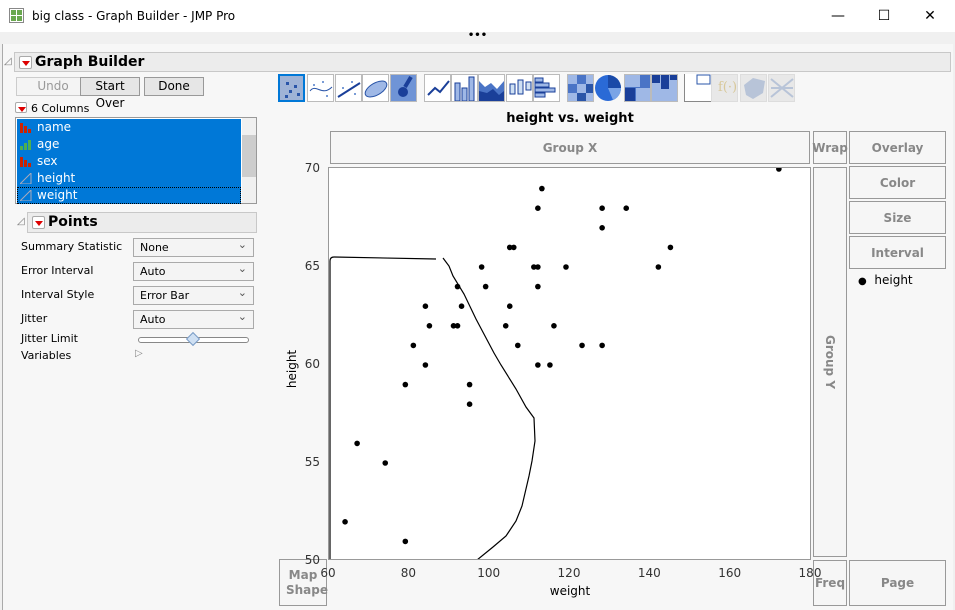  What do you see at coordinates (193, 246) in the screenshot?
I see `summary-statistic-dropdown: None` at bounding box center [193, 246].